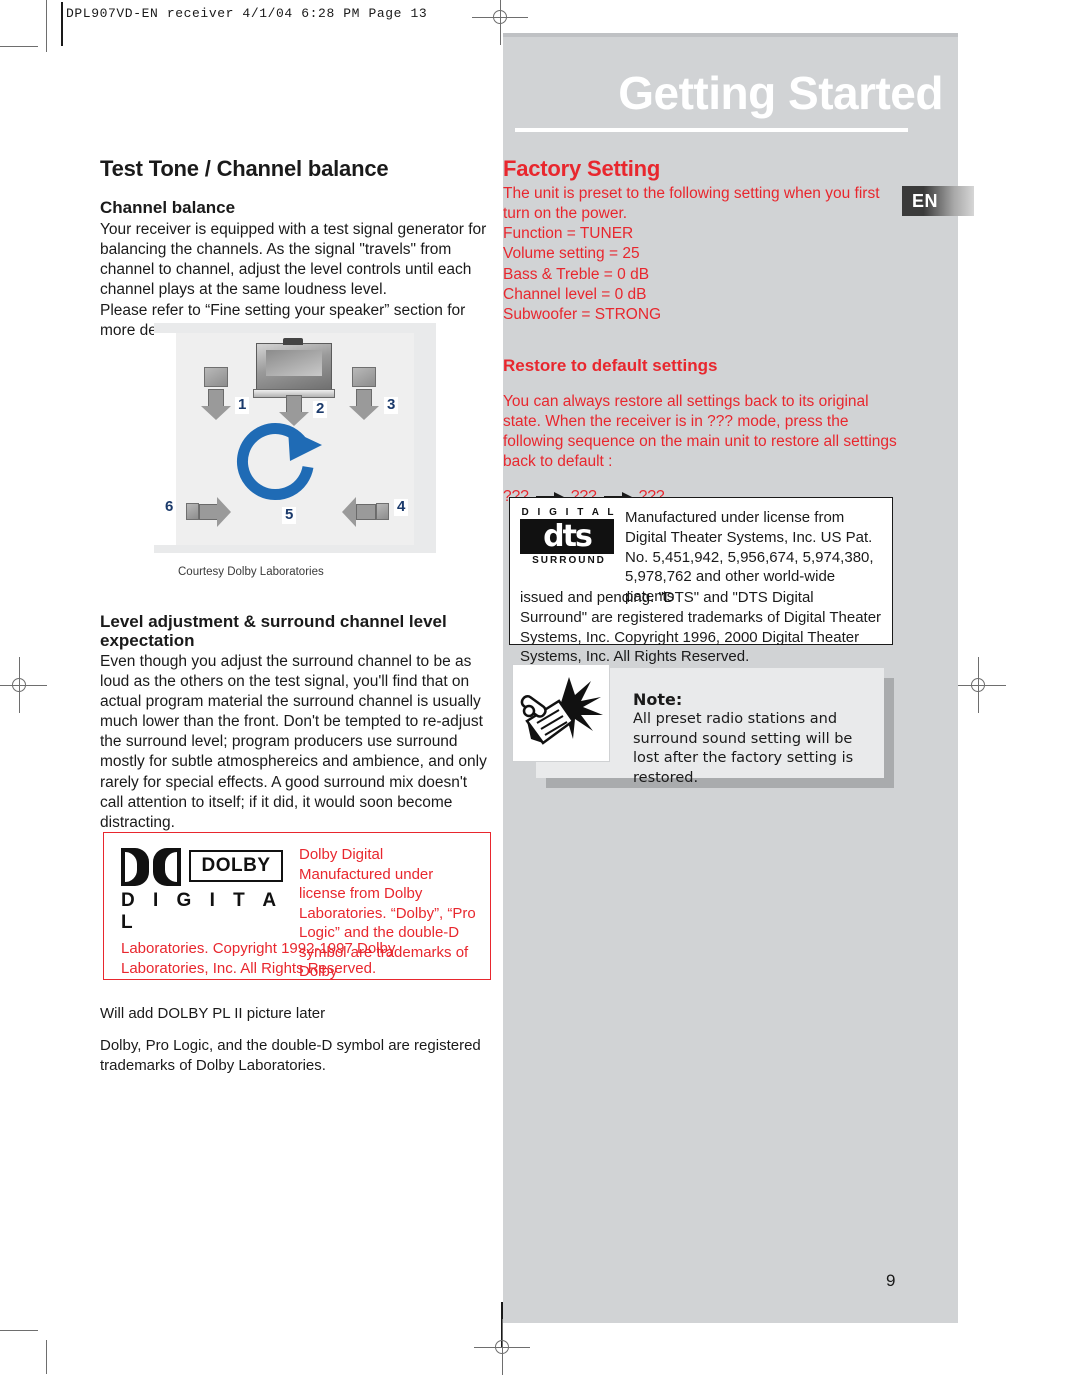  I want to click on language-badge-label: EN, so click(925, 200).